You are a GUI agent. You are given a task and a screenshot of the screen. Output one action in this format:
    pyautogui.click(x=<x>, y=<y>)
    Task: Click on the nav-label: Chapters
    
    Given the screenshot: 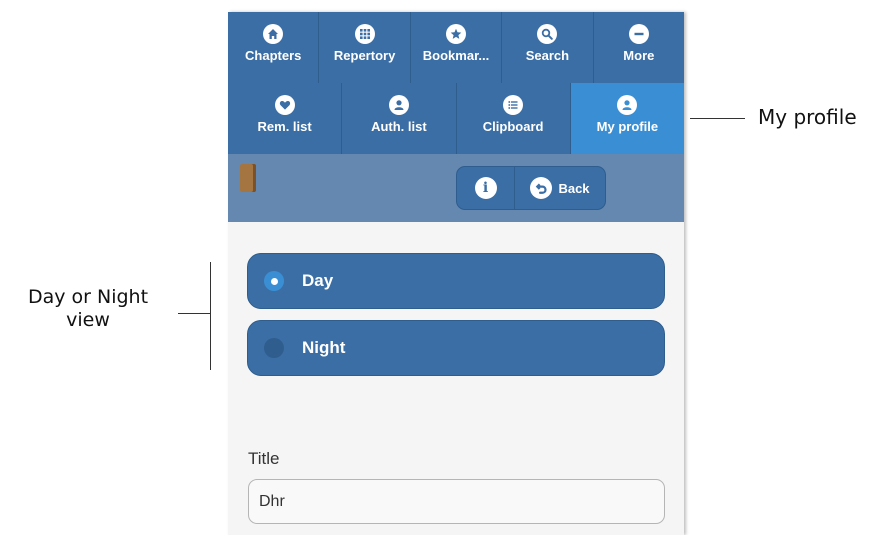 What is the action you would take?
    pyautogui.click(x=273, y=55)
    